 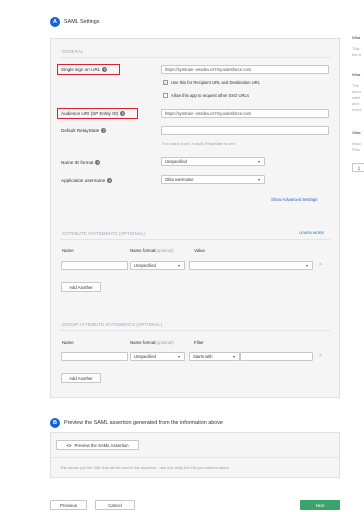 I want to click on relay-state-input, so click(x=245, y=130).